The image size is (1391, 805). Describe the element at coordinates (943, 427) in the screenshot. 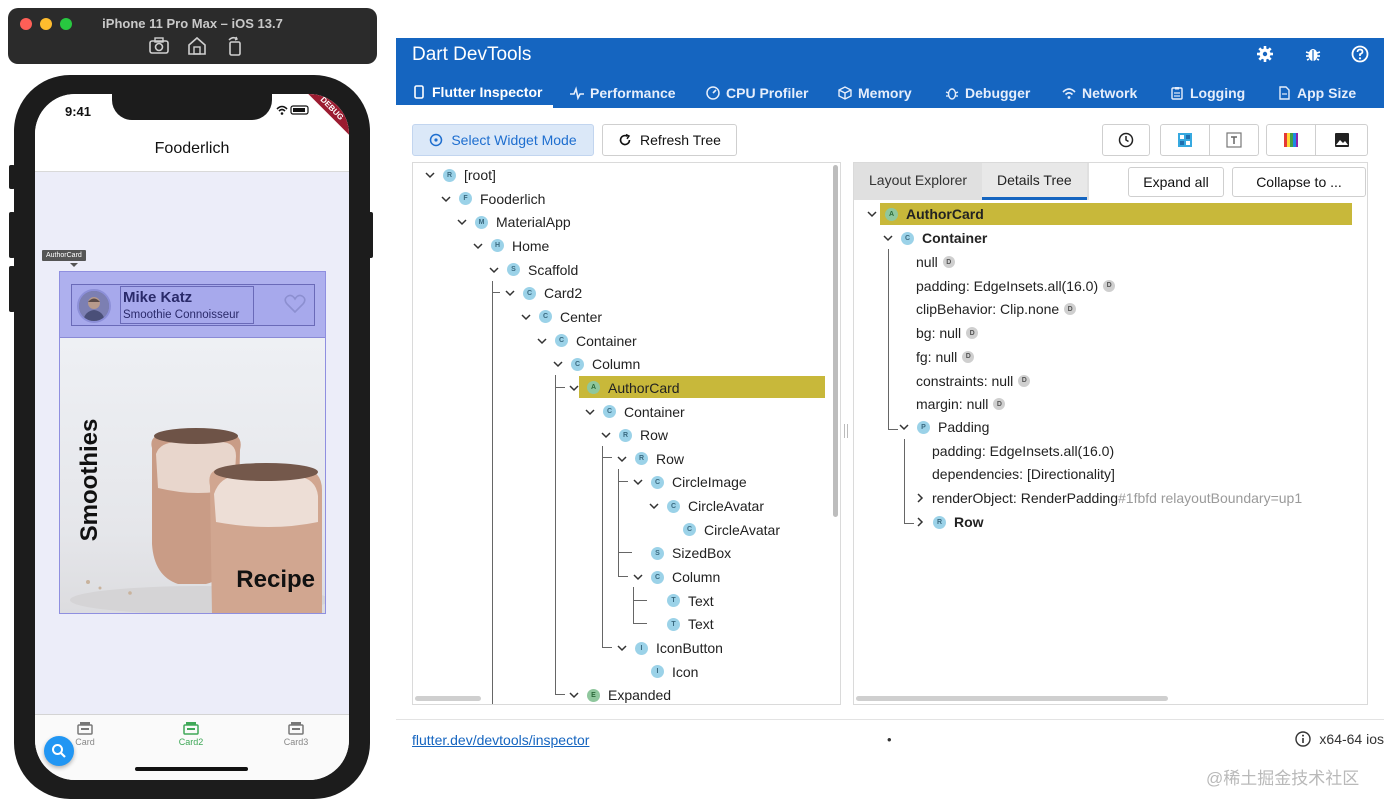

I see `details-node-padding: P Padding` at that location.